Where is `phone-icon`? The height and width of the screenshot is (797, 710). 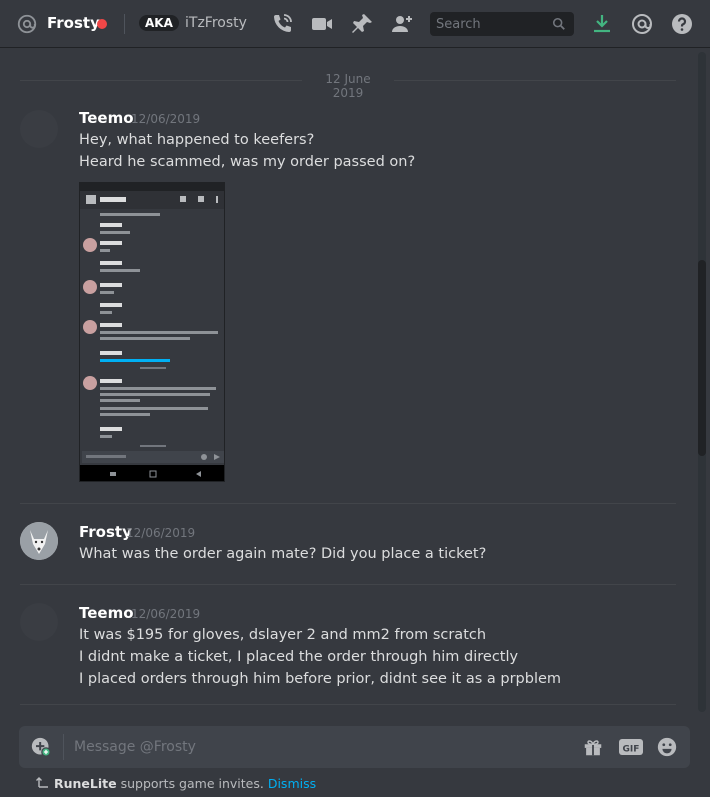 phone-icon is located at coordinates (282, 24).